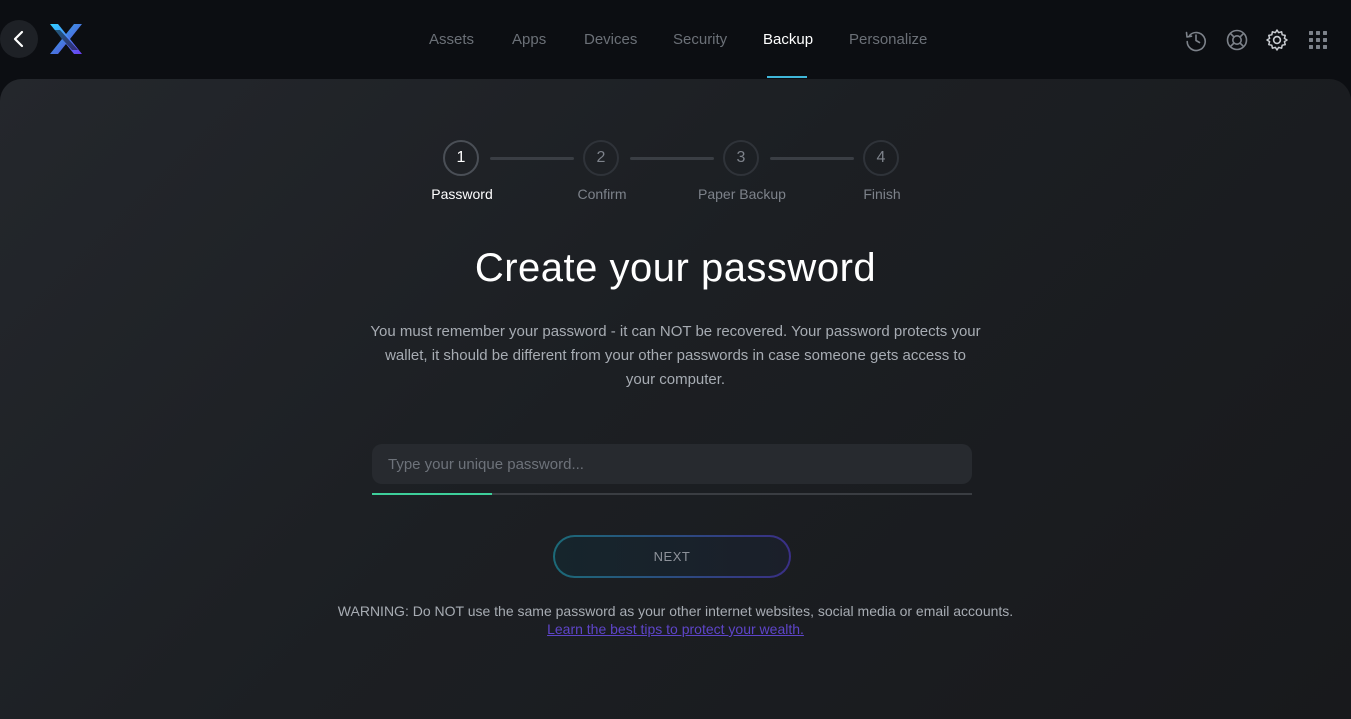  What do you see at coordinates (882, 194) in the screenshot?
I see `step-4-label: Finish` at bounding box center [882, 194].